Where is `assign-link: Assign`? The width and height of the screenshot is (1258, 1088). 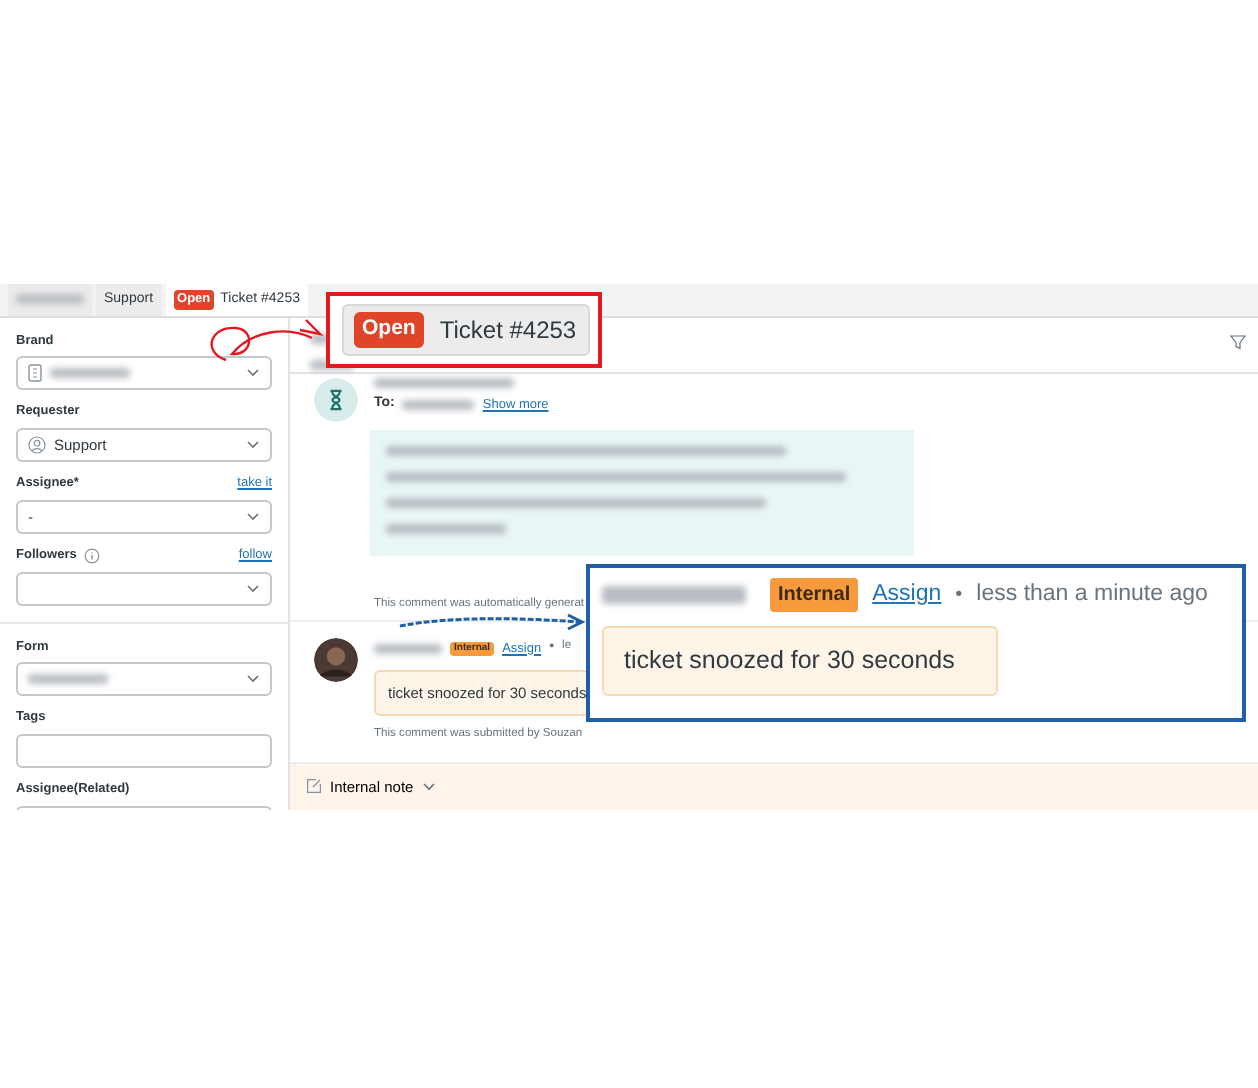 assign-link: Assign is located at coordinates (907, 595).